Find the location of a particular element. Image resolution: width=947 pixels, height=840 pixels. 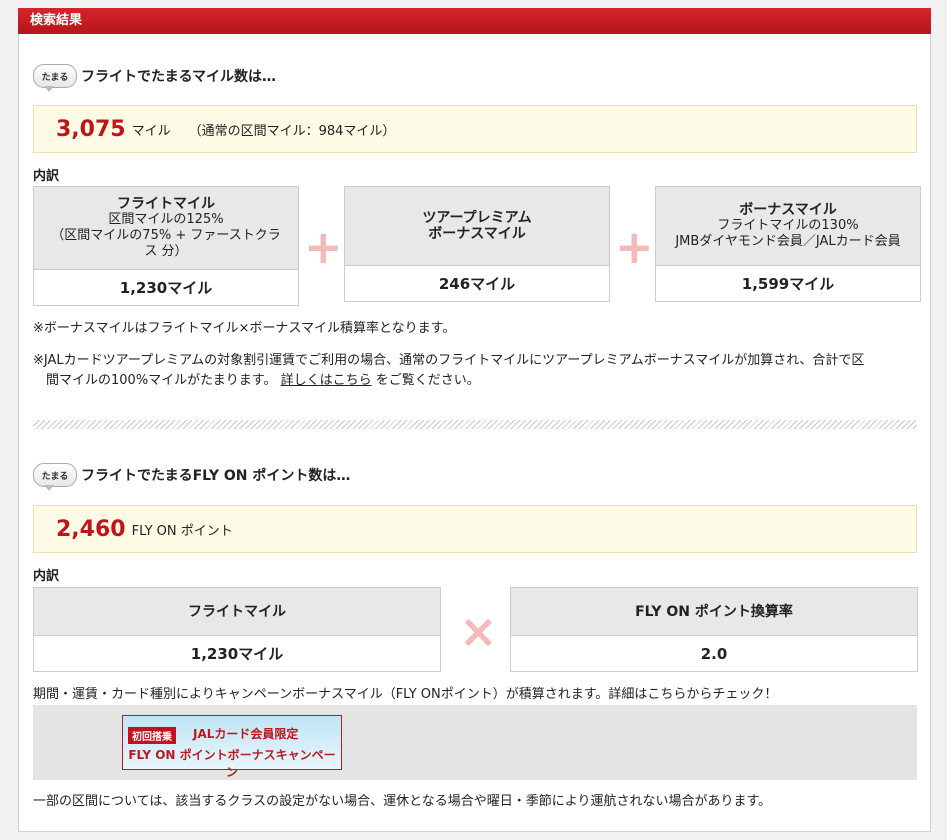

bonus-miles-note: ※ボーナスマイルはフライトマイル×ボーナスマイル積算率となります。 is located at coordinates (244, 328).